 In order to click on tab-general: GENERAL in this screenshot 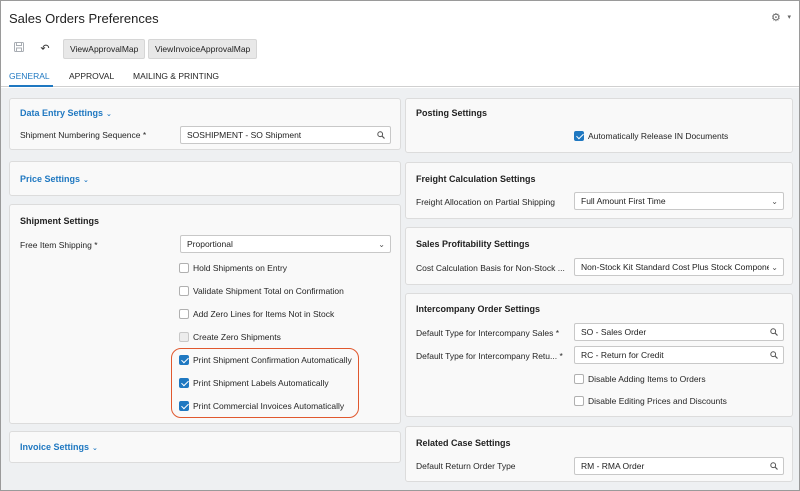, I will do `click(29, 76)`.